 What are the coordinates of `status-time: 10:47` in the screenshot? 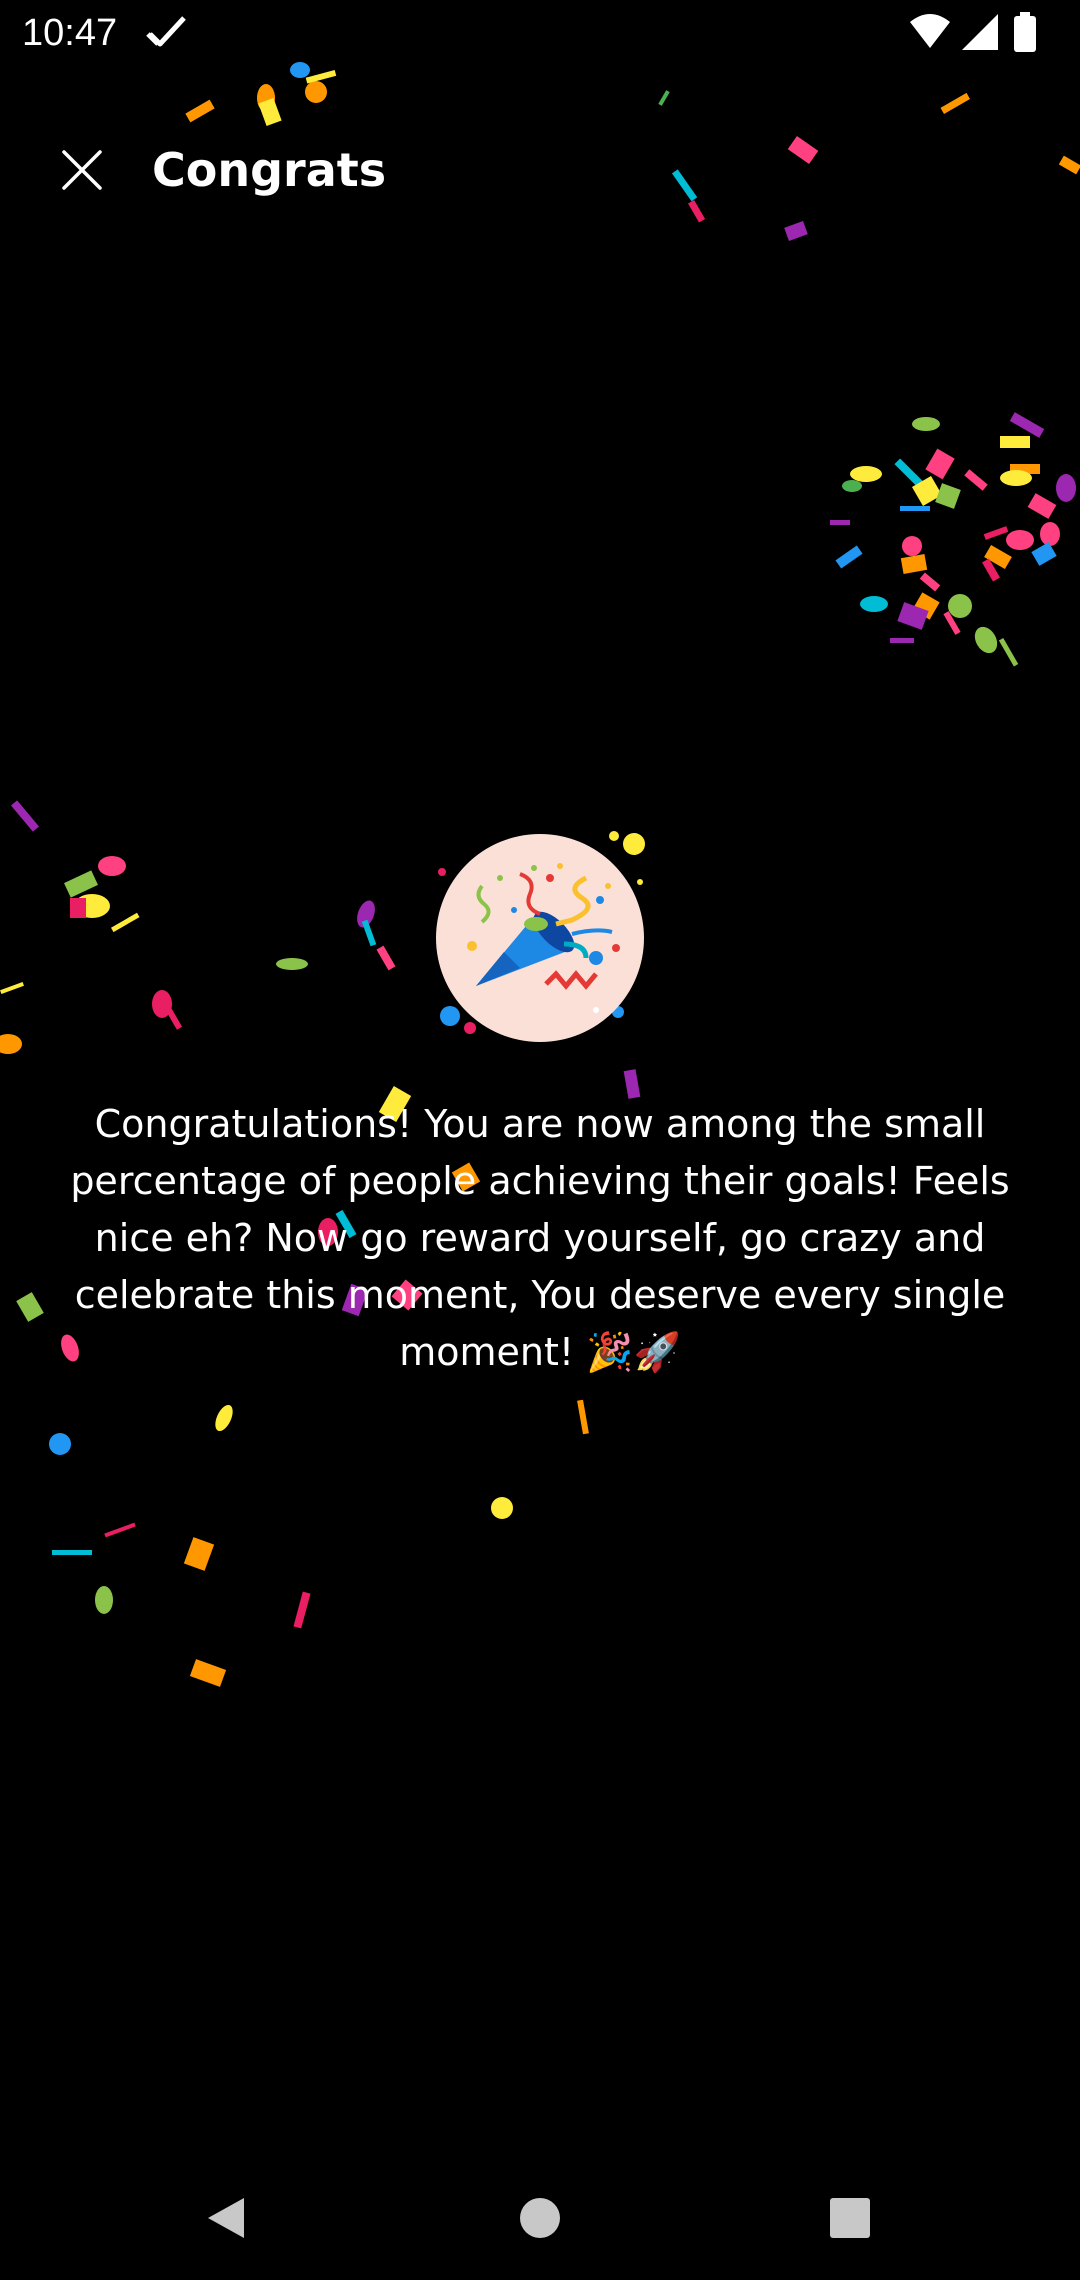 It's located at (70, 33).